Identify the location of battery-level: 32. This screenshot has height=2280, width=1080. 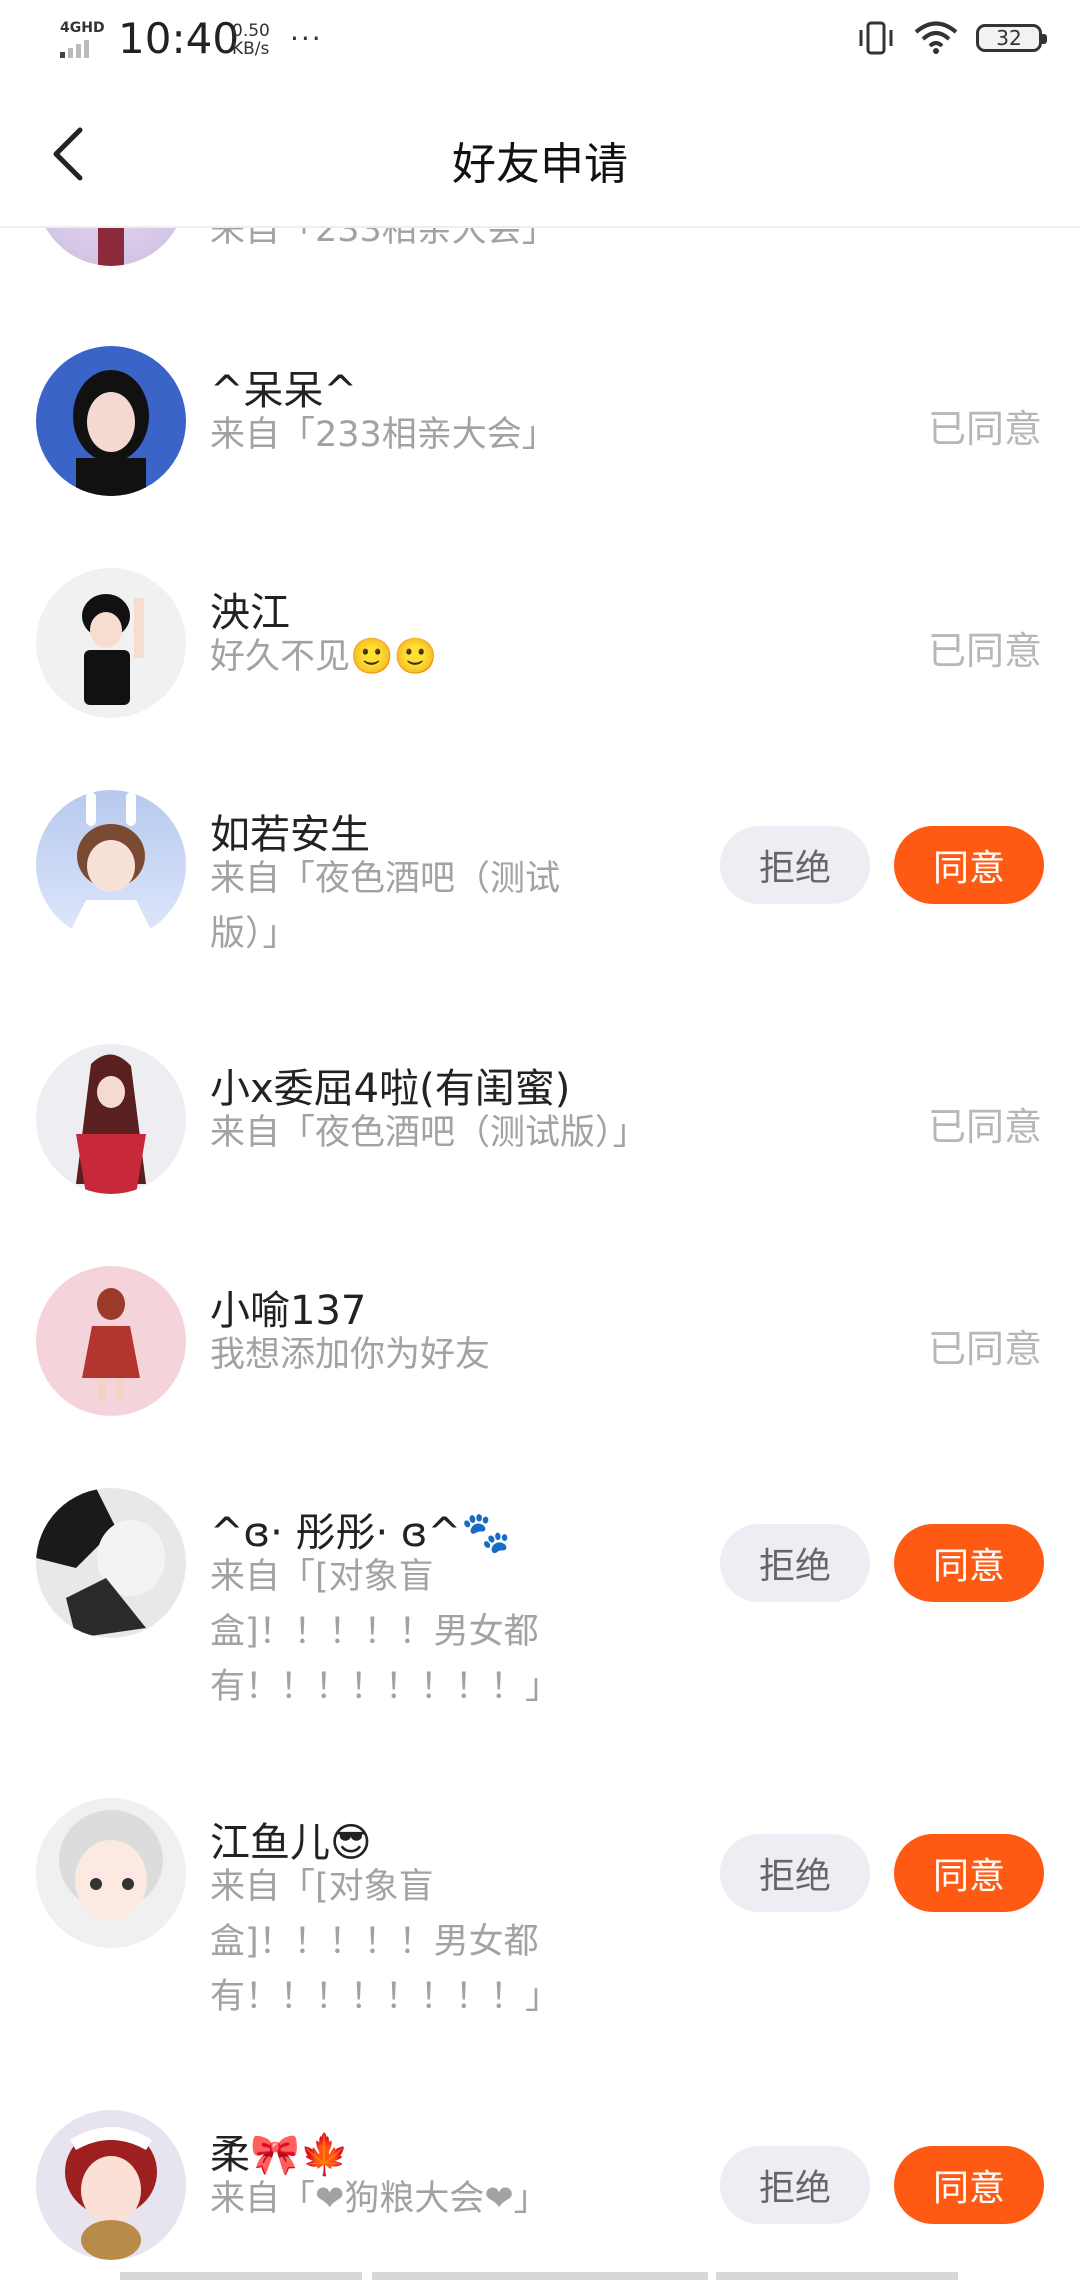
(1009, 38).